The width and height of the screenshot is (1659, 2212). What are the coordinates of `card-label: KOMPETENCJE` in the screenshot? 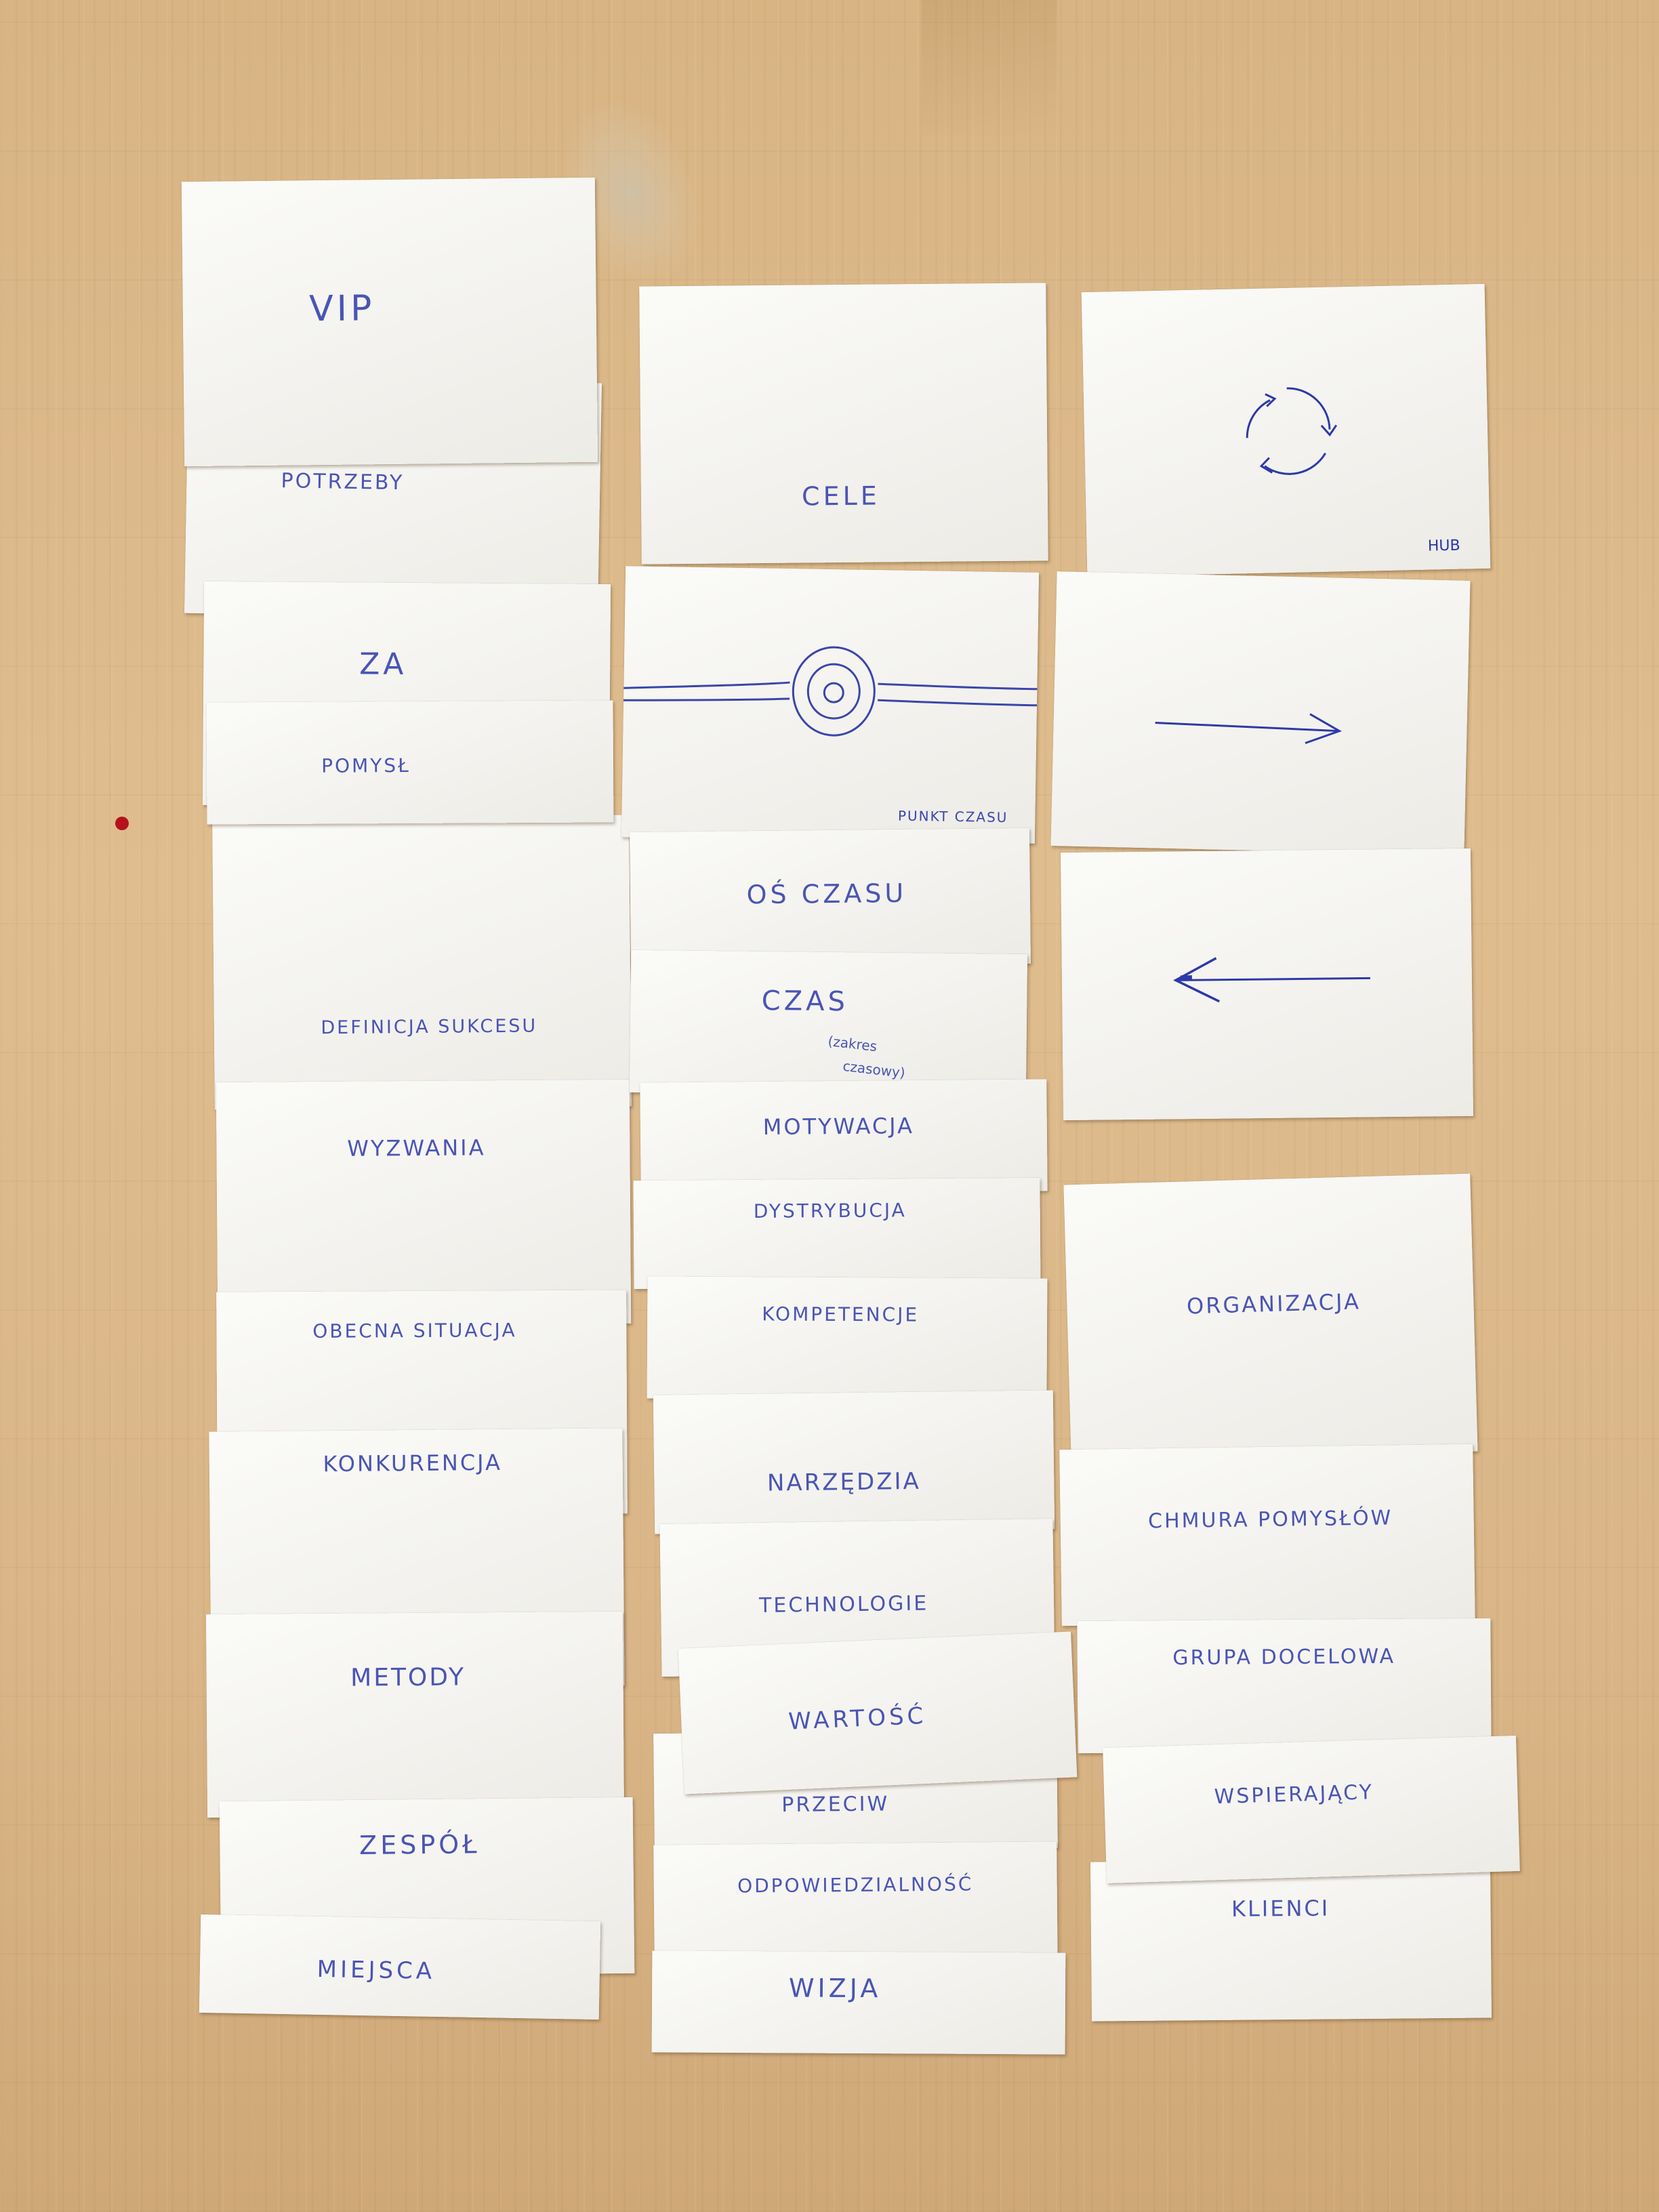 It's located at (841, 1314).